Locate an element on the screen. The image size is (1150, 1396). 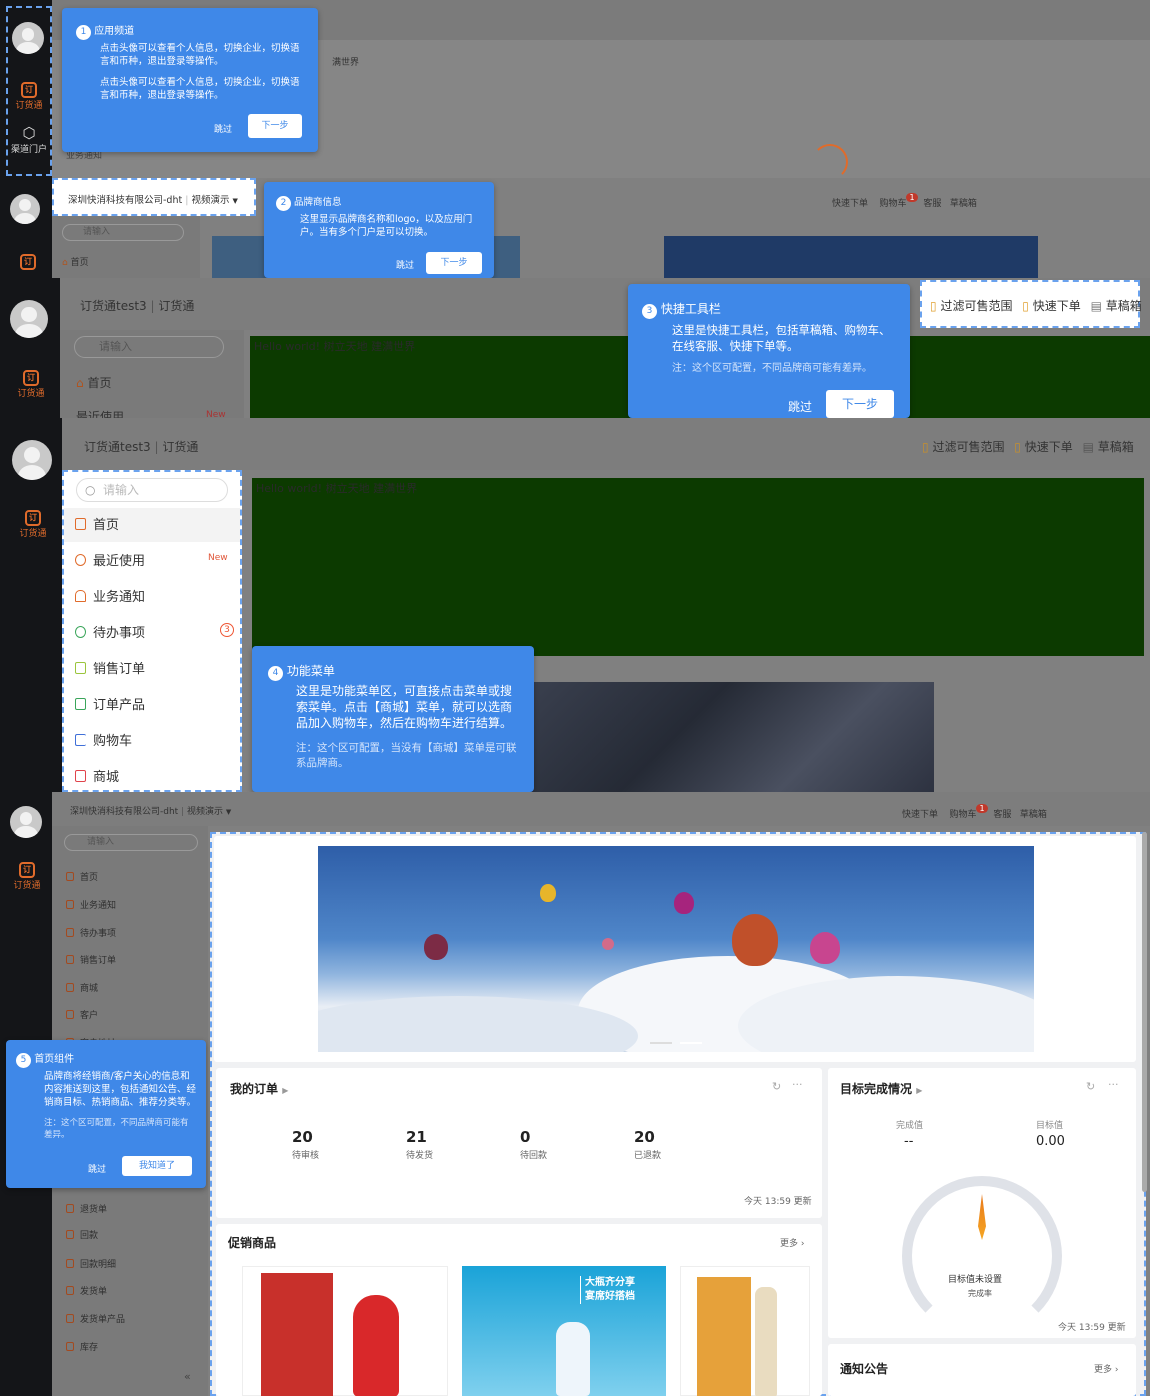
scrollbar is located at coordinates (1144, 1012).